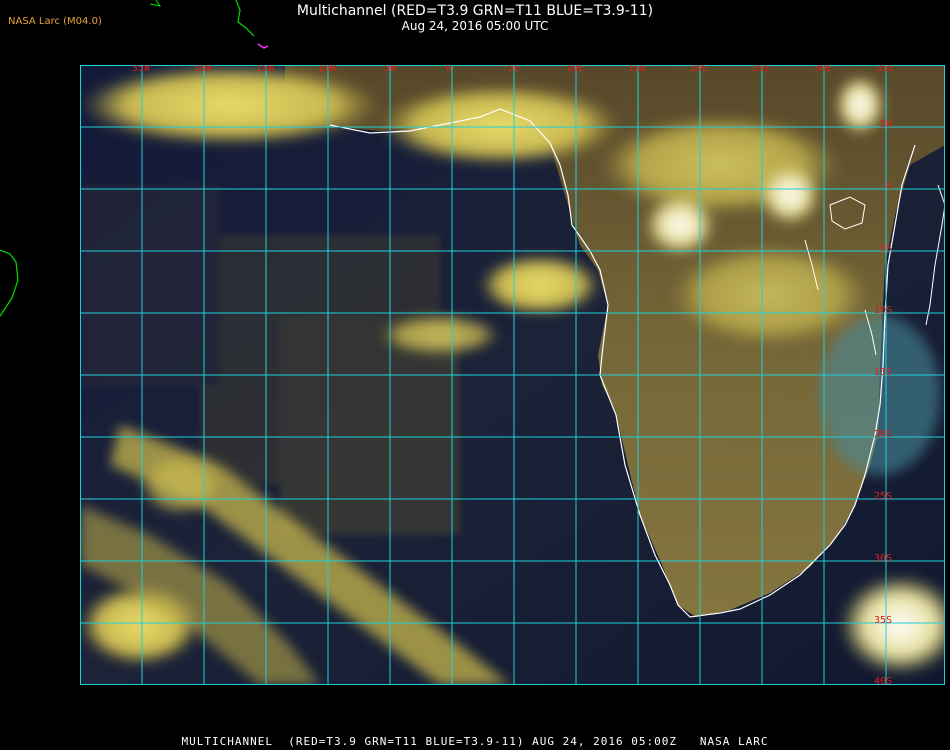  What do you see at coordinates (390, 69) in the screenshot?
I see `lon-label: 5W` at bounding box center [390, 69].